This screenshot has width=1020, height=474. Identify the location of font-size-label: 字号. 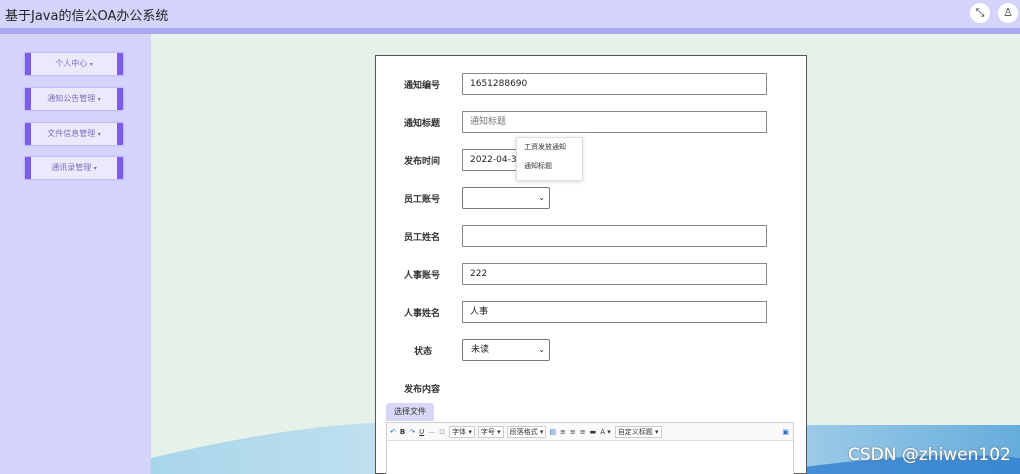
(487, 431).